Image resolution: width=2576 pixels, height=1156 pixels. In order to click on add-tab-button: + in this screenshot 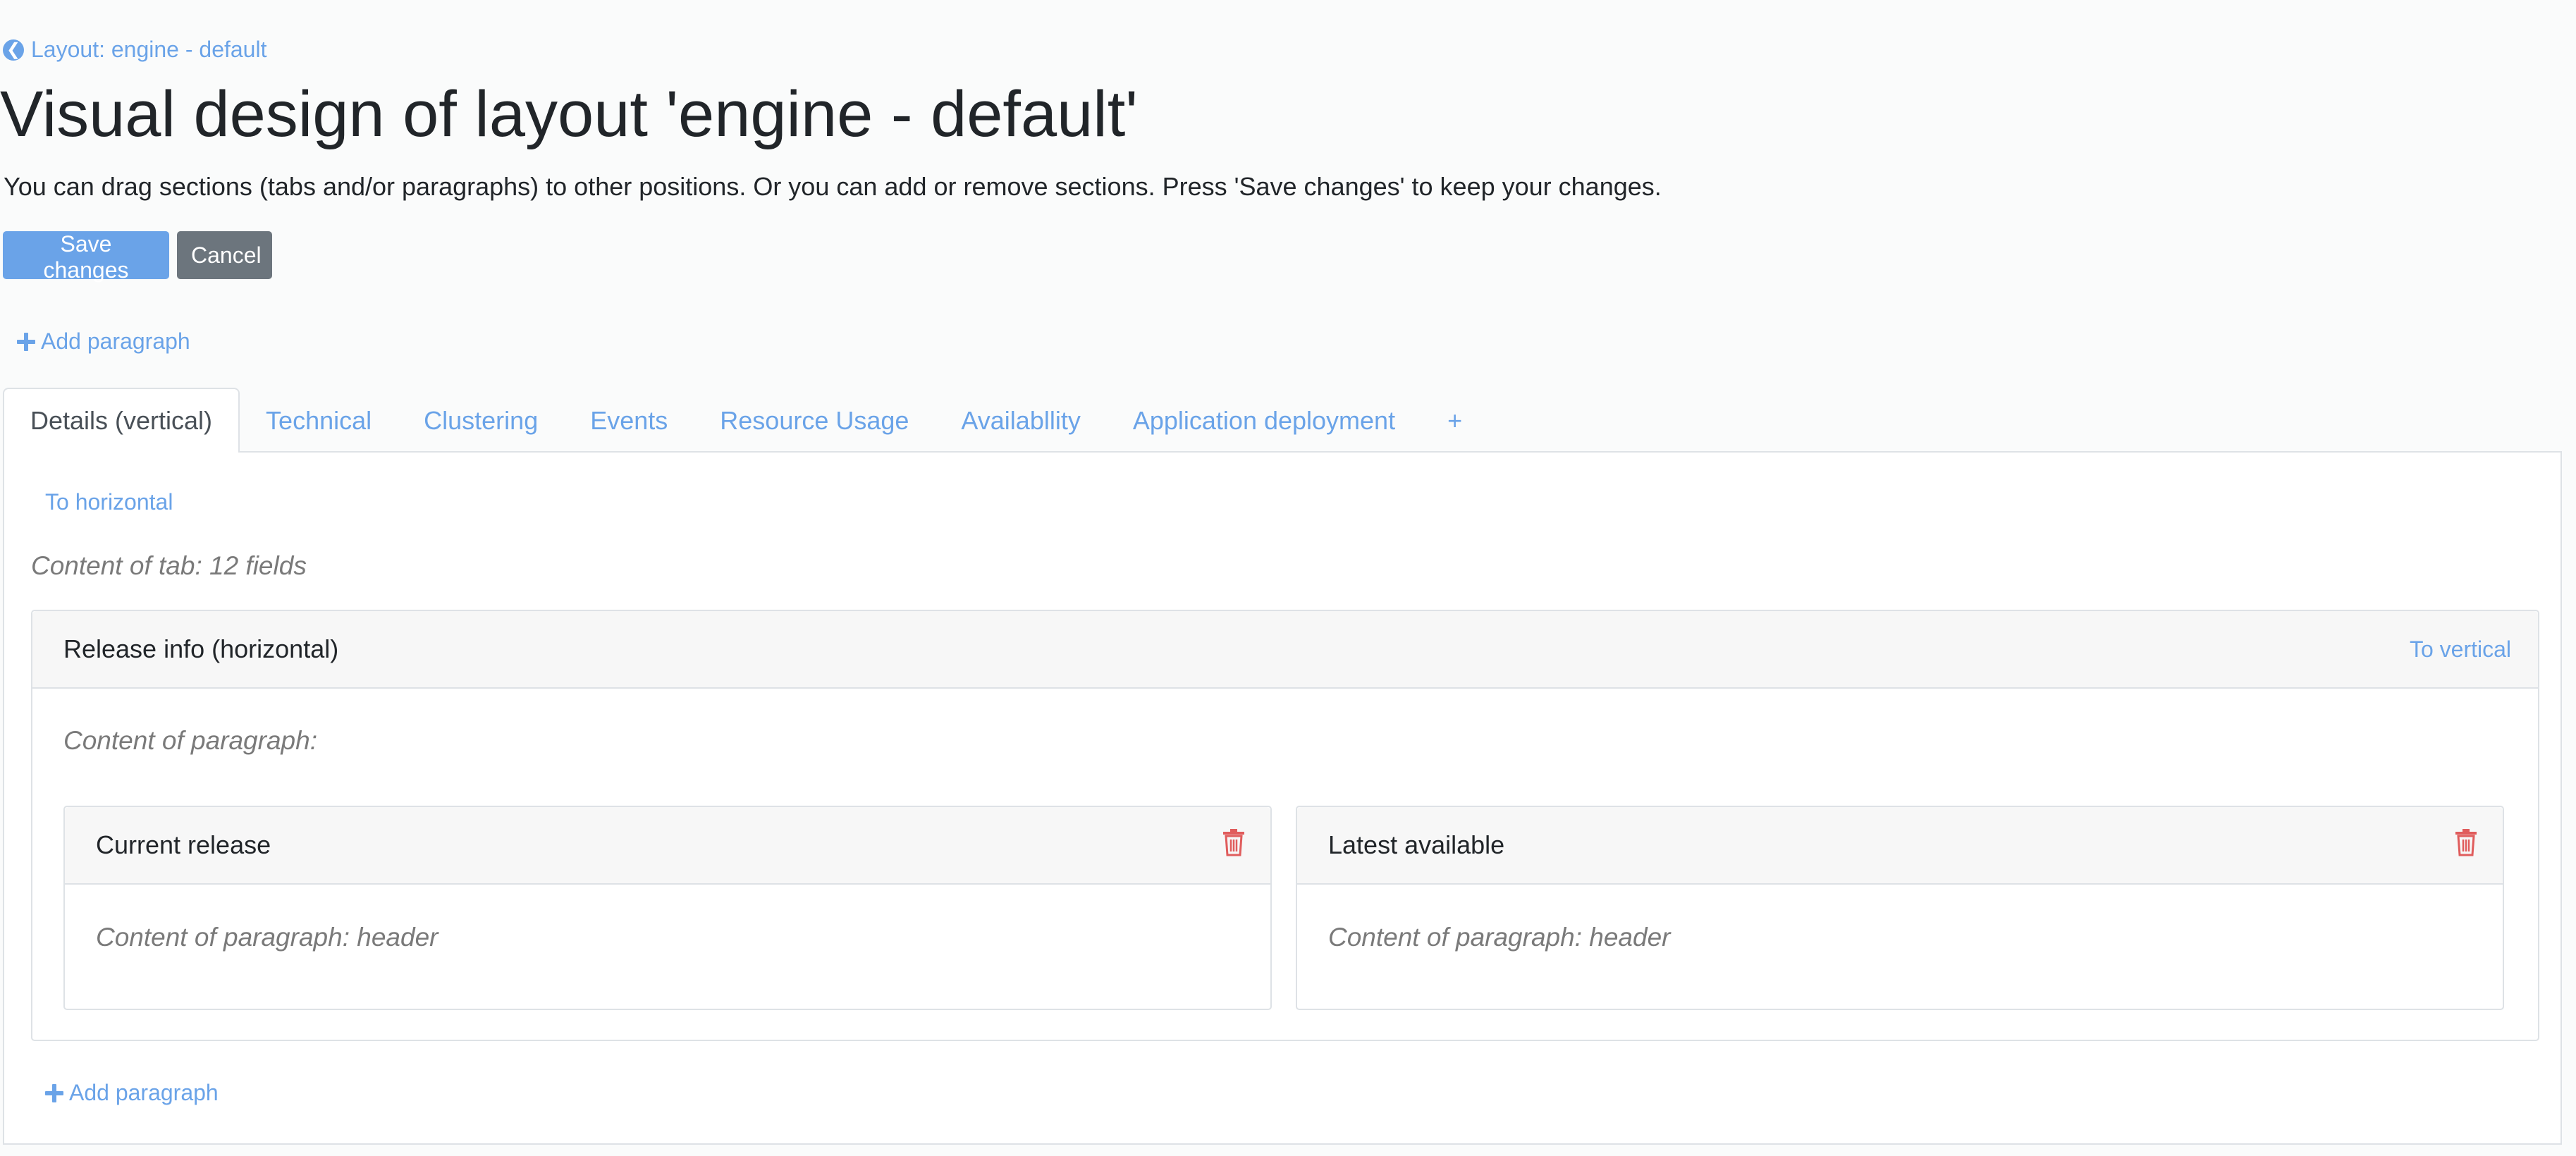, I will do `click(1454, 421)`.